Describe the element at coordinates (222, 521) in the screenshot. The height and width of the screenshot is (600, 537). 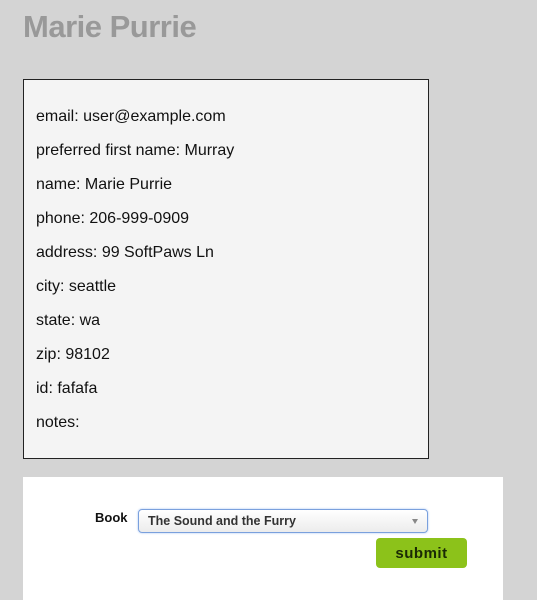
I see `book-select-value: The Sound and the Furry` at that location.